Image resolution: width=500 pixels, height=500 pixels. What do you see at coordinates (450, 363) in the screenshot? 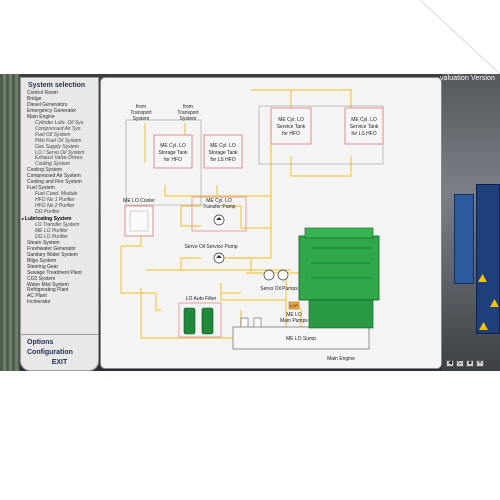
I see `back-button: ◀` at bounding box center [450, 363].